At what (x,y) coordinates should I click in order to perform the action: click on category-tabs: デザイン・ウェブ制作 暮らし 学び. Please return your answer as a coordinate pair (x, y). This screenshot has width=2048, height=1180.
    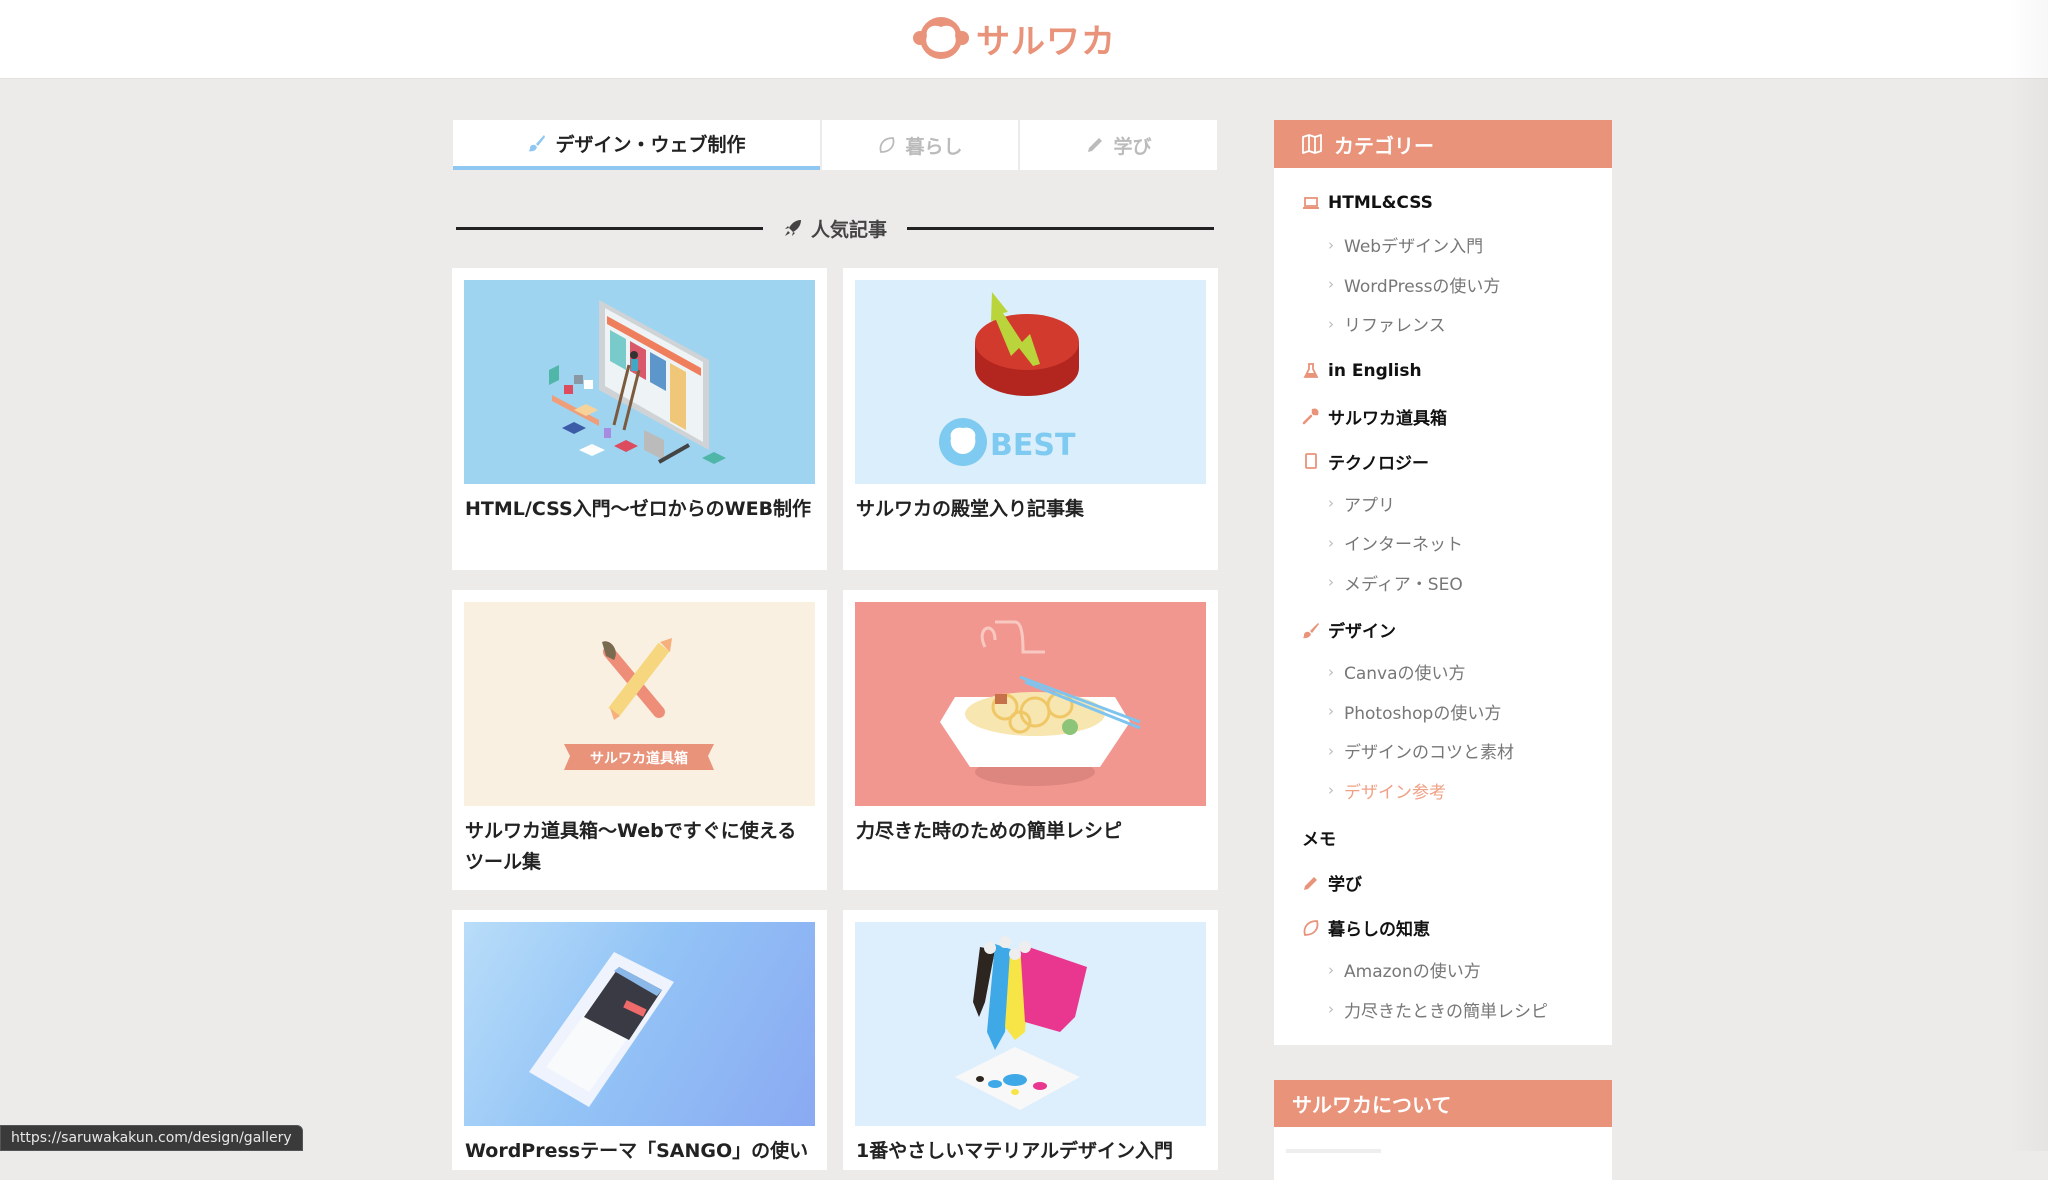
    Looking at the image, I should click on (835, 145).